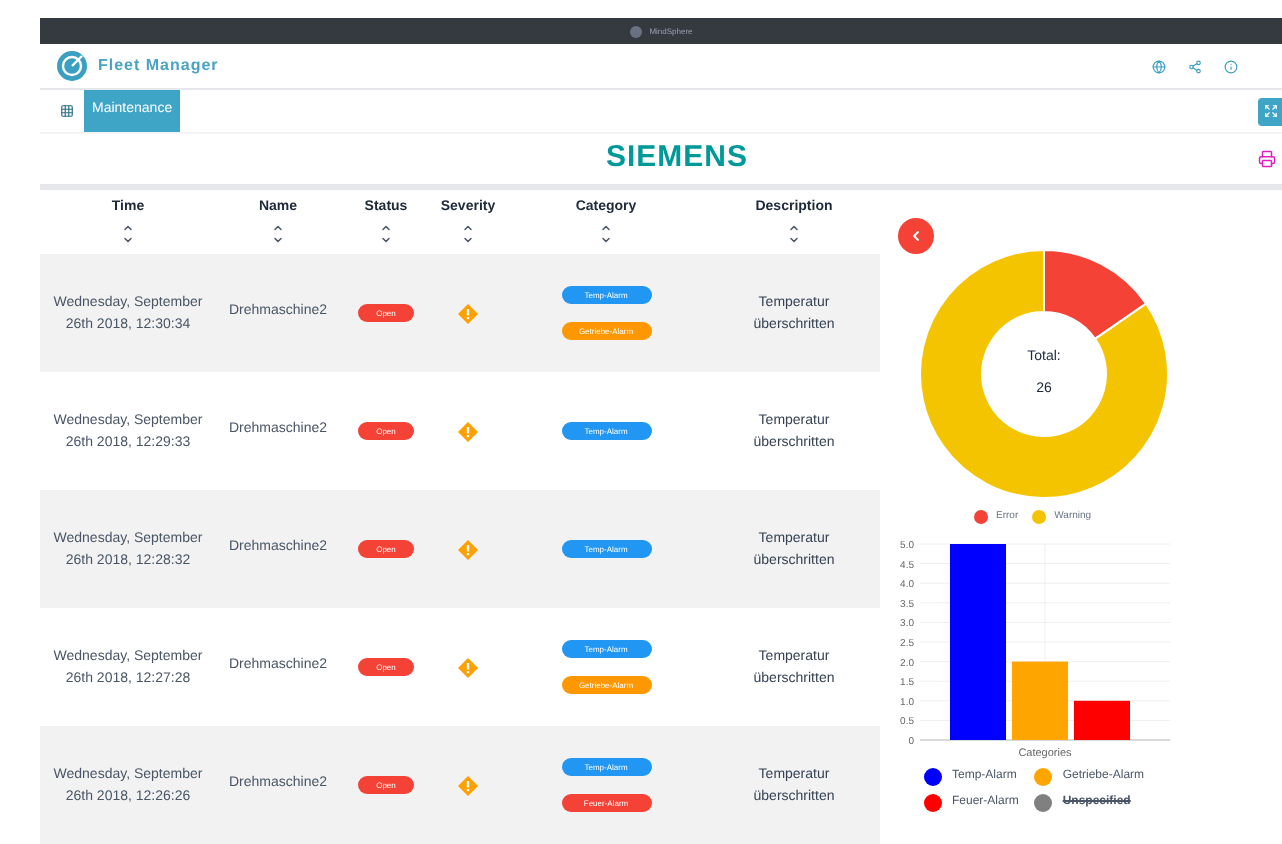 The image size is (1282, 844). I want to click on info-icon, so click(1231, 66).